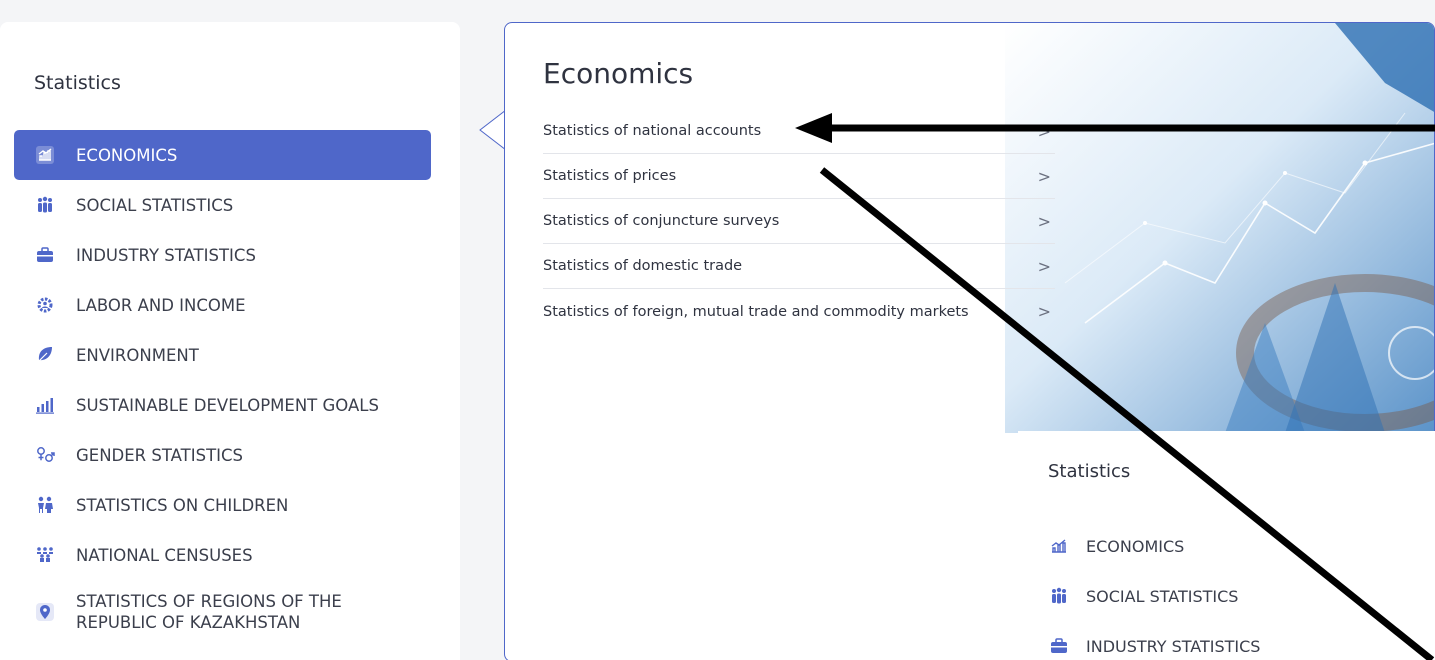 The height and width of the screenshot is (660, 1435). What do you see at coordinates (799, 266) in the screenshot?
I see `subcategory-domestic-trade: Statistics of domestic trade >` at bounding box center [799, 266].